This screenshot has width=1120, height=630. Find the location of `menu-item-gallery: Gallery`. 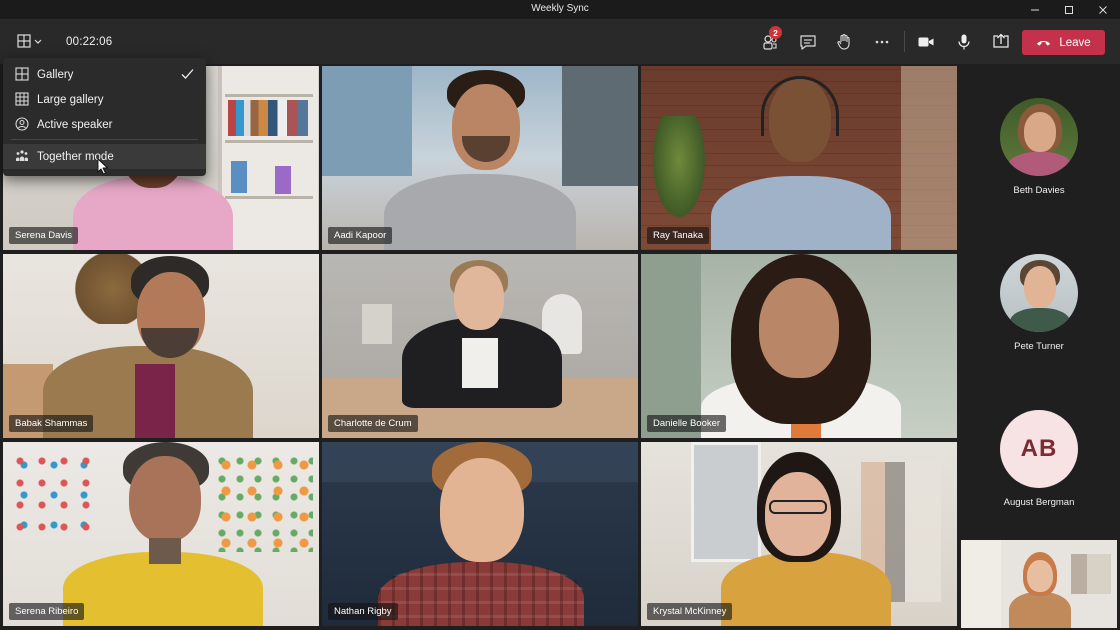

menu-item-gallery: Gallery is located at coordinates (104, 74).